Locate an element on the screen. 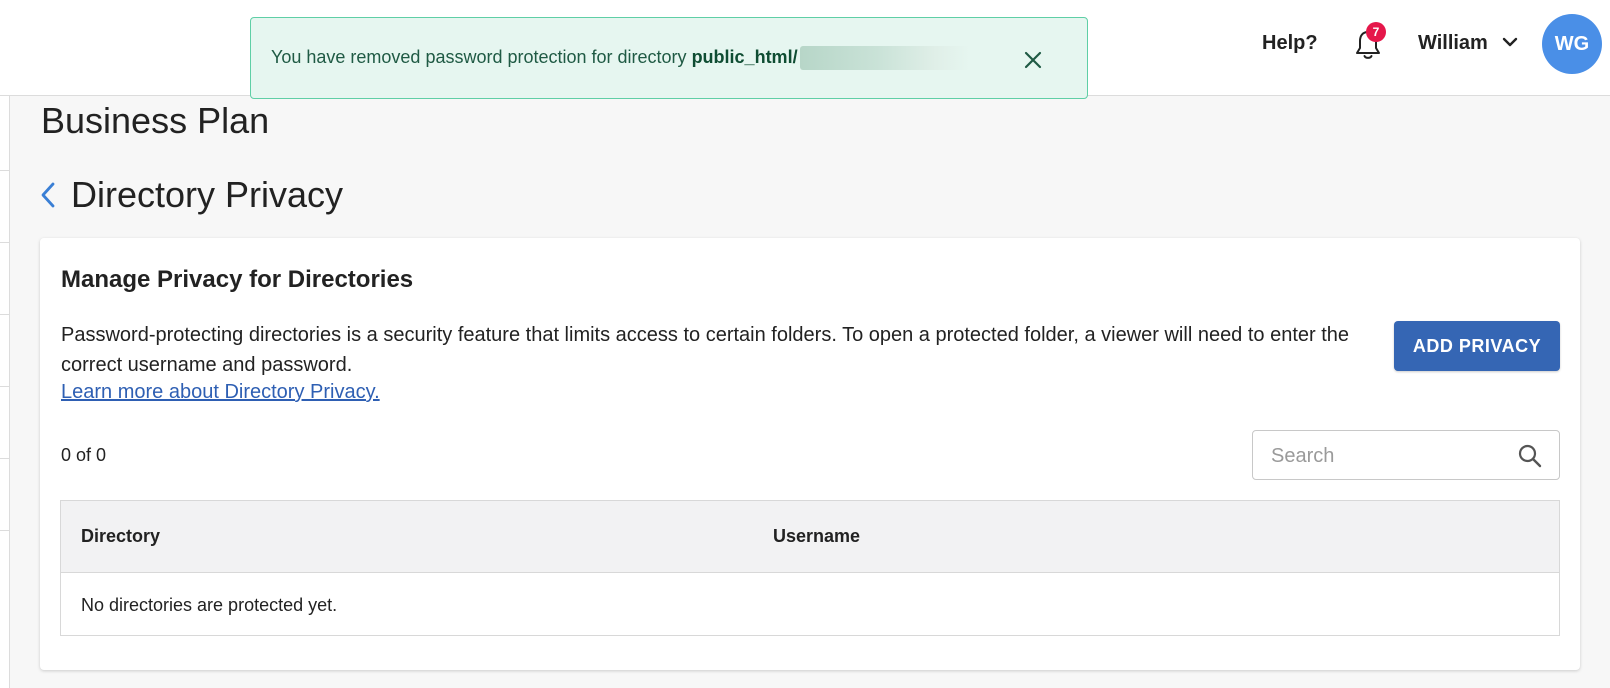 This screenshot has height=688, width=1610. close-icon is located at coordinates (1033, 60).